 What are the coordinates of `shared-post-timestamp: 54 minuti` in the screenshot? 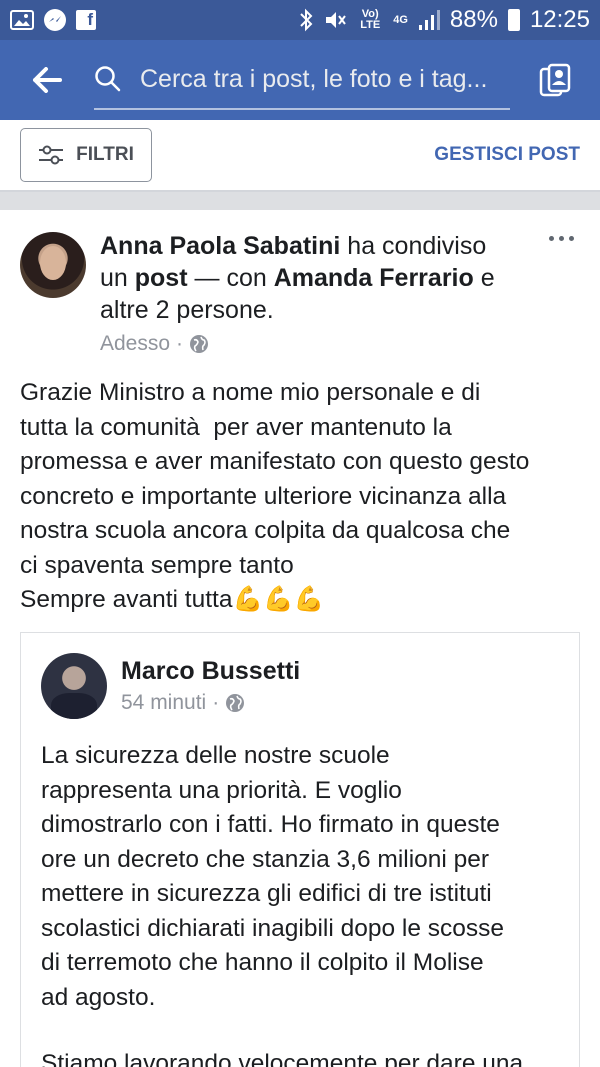 It's located at (163, 703).